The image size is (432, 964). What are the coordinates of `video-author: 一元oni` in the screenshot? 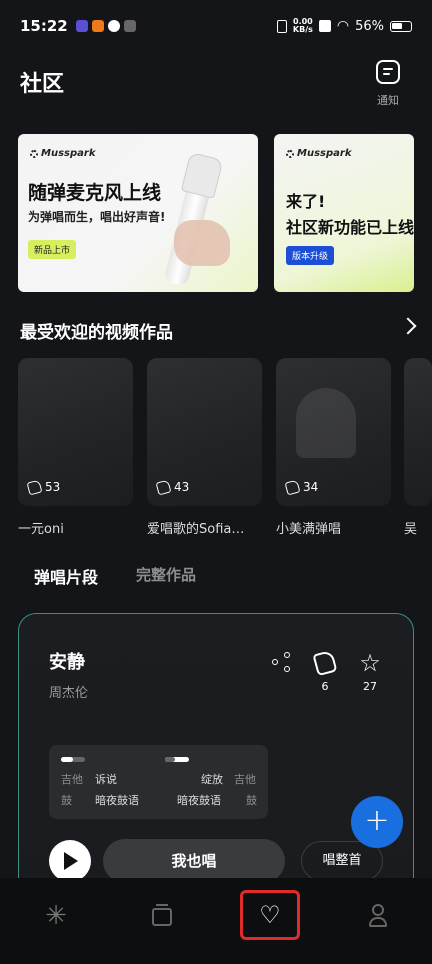 It's located at (41, 529).